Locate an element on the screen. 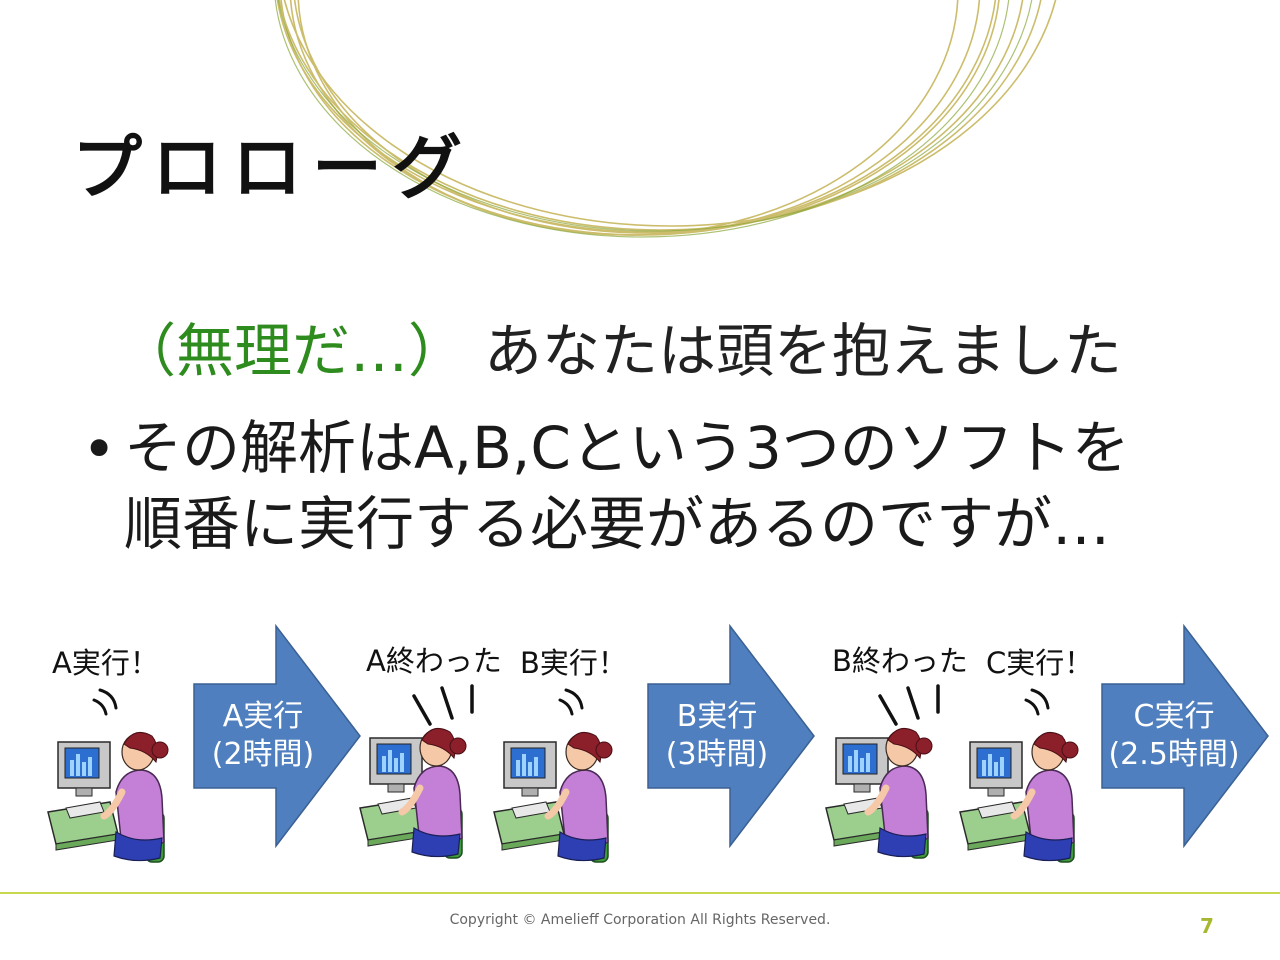 Image resolution: width=1280 pixels, height=960 pixels. footer-divider is located at coordinates (640, 893).